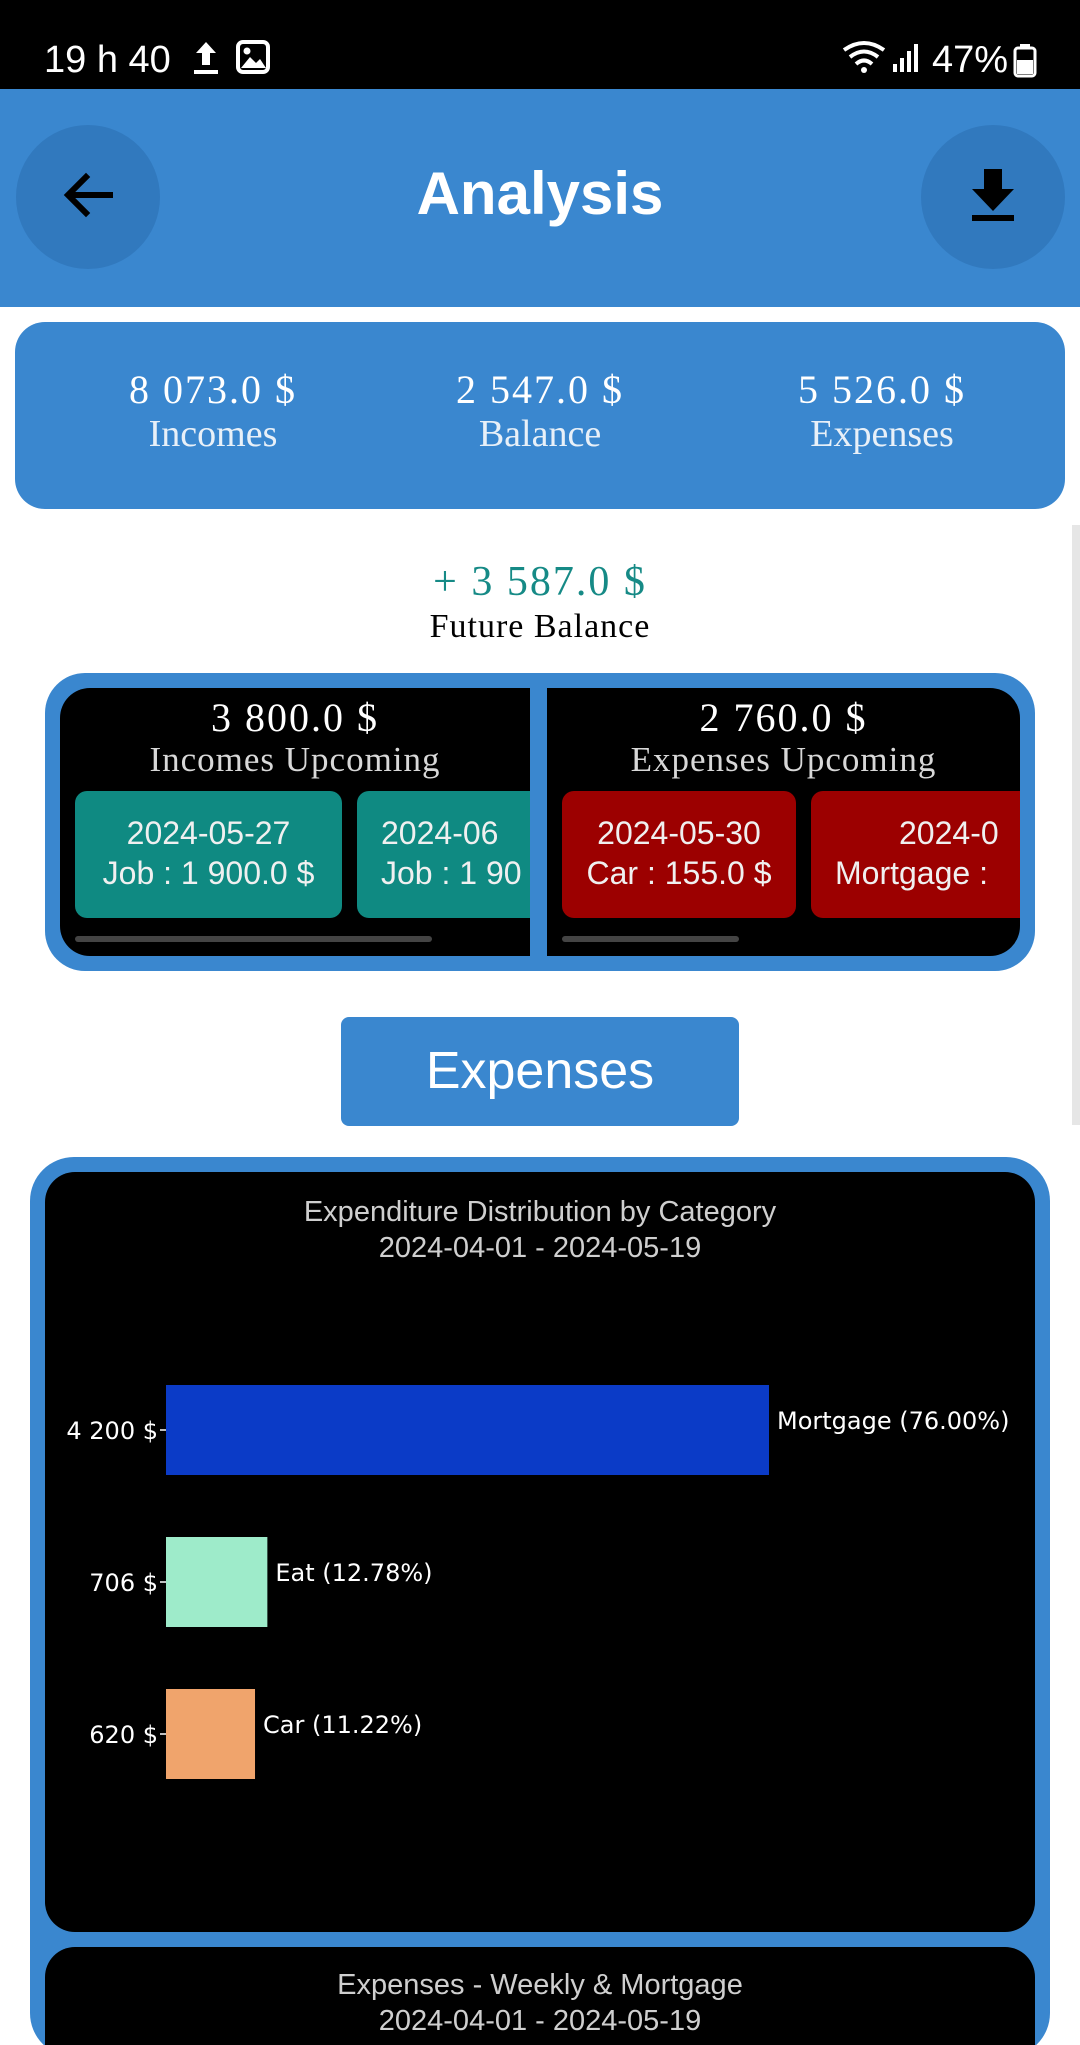 The width and height of the screenshot is (1080, 2045). I want to click on chart-subtitle-text: 2024-04-01 - 2024-05-19, so click(540, 2021).